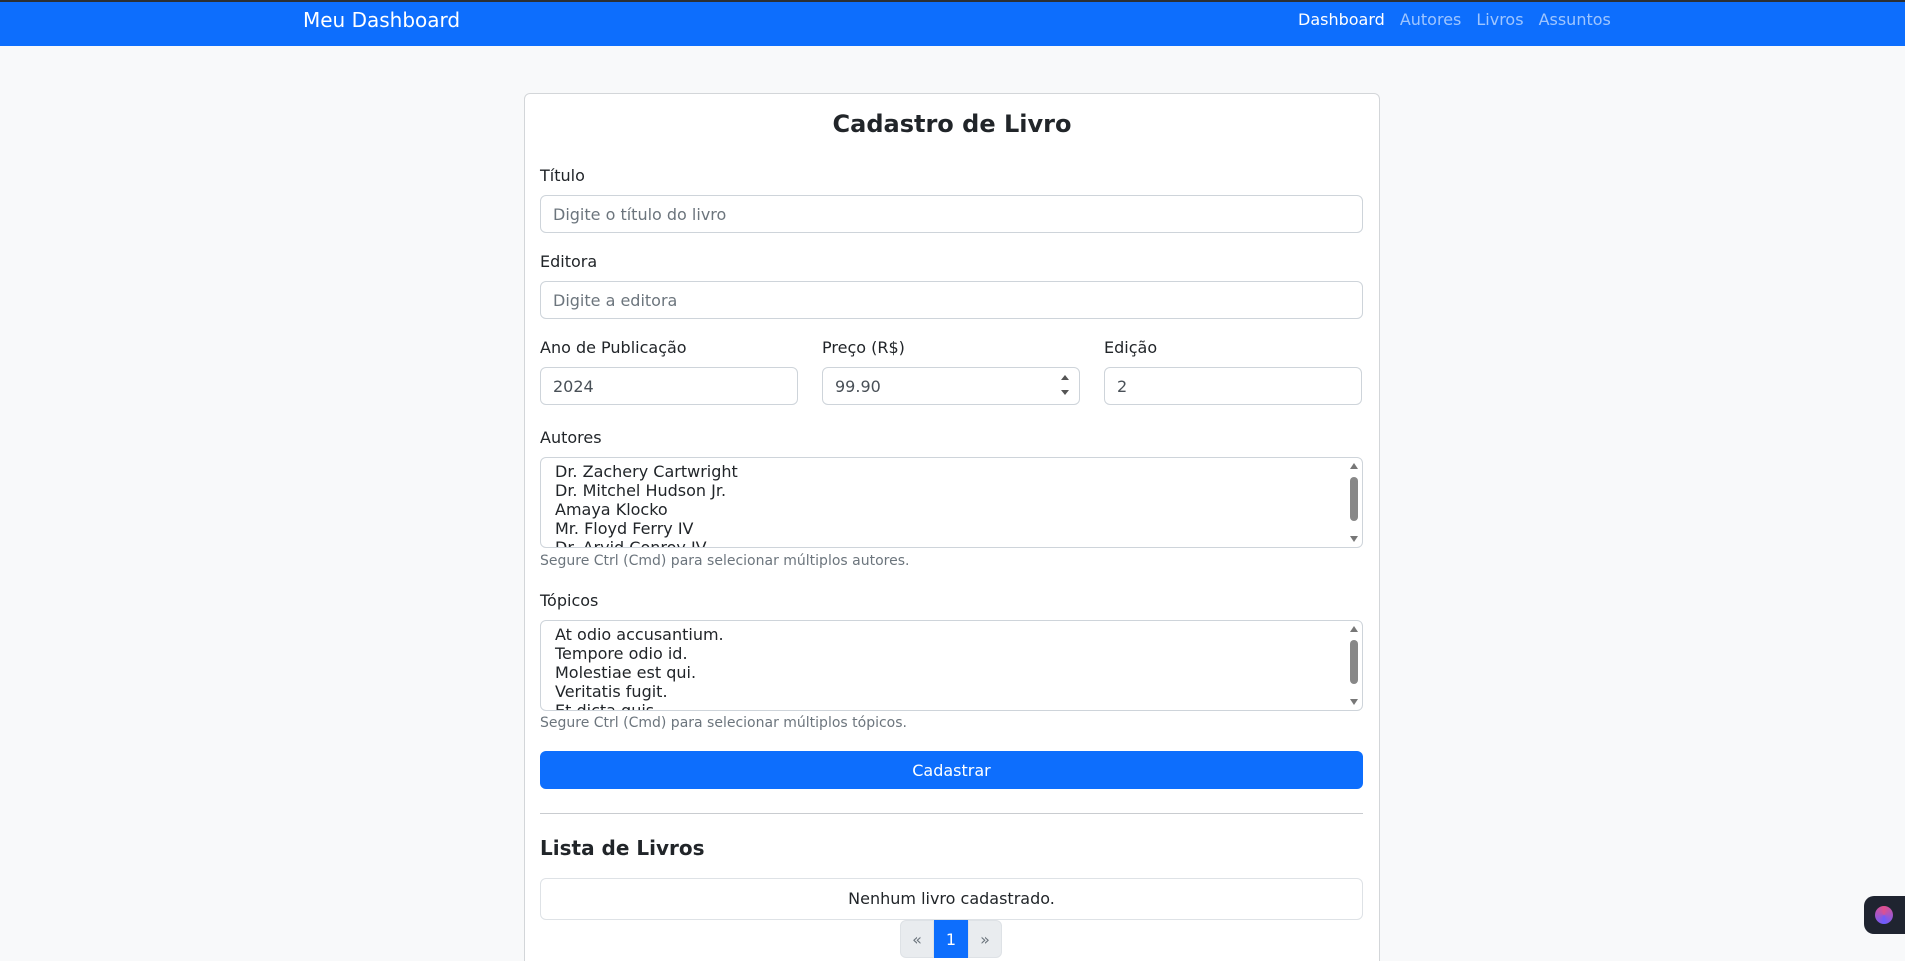 This screenshot has height=961, width=1905. Describe the element at coordinates (951, 509) in the screenshot. I see `autor-option: Amaya Klocko` at that location.